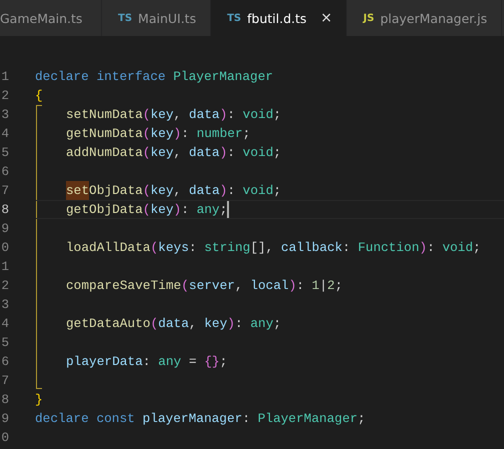 This screenshot has height=449, width=504. What do you see at coordinates (154, 77) in the screenshot?
I see `code-line: declare interface PlayerManager` at bounding box center [154, 77].